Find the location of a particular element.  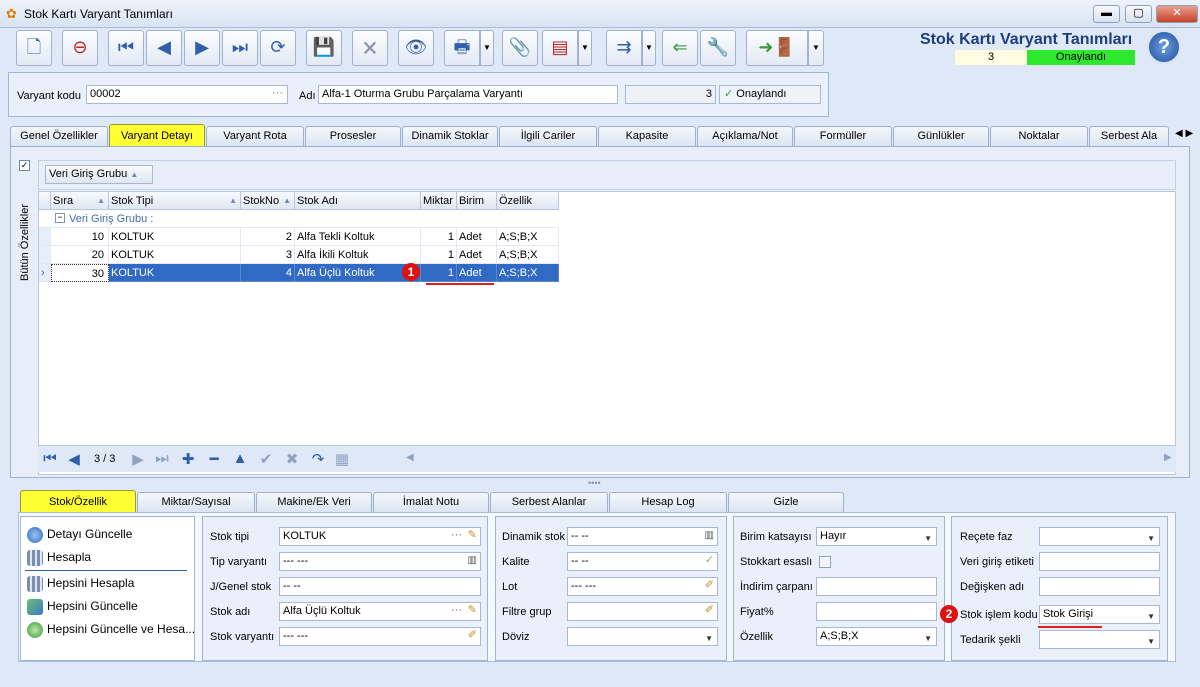

nav-redo-icon: ↷ is located at coordinates (318, 459).